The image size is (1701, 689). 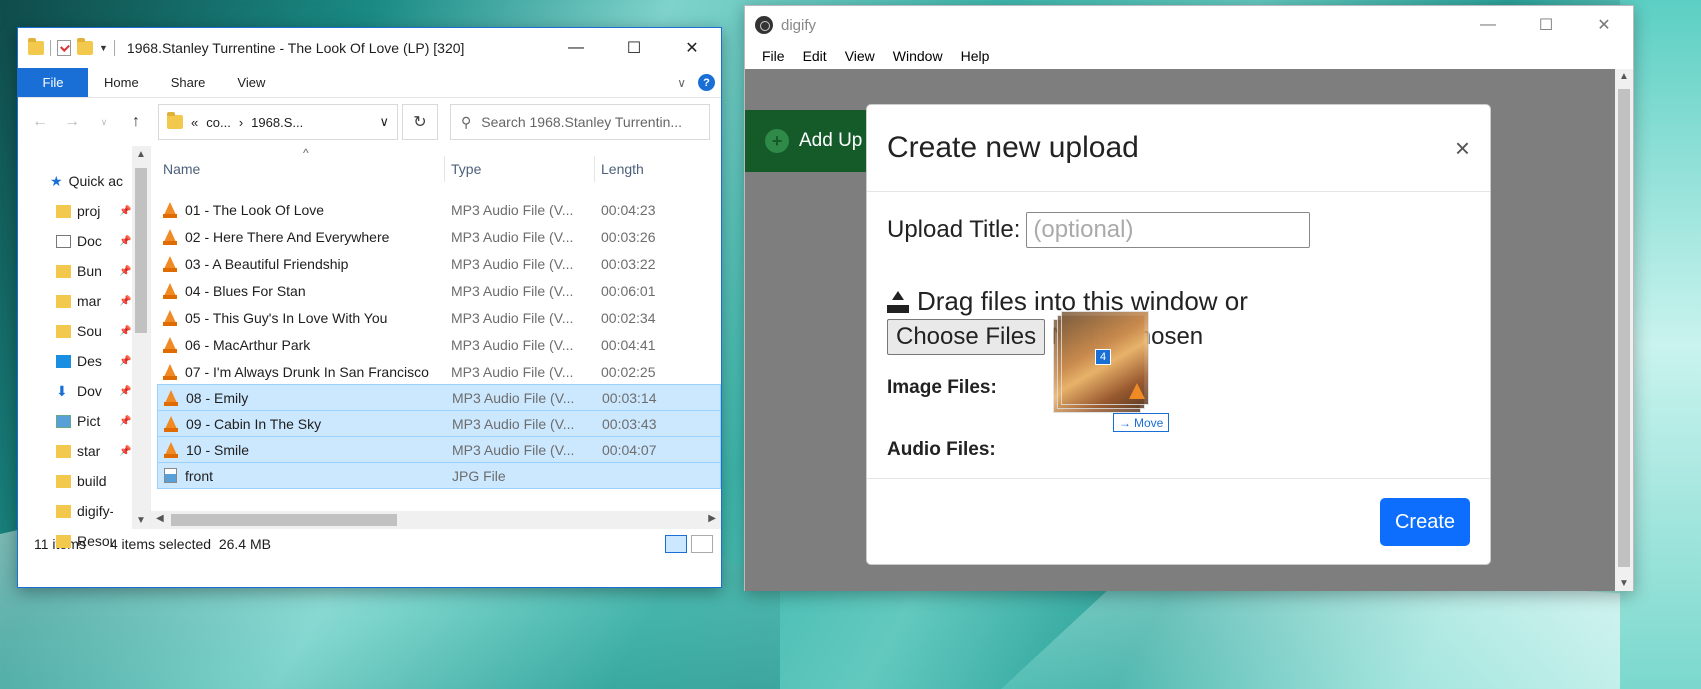 I want to click on nav-item-label: build, so click(x=92, y=481).